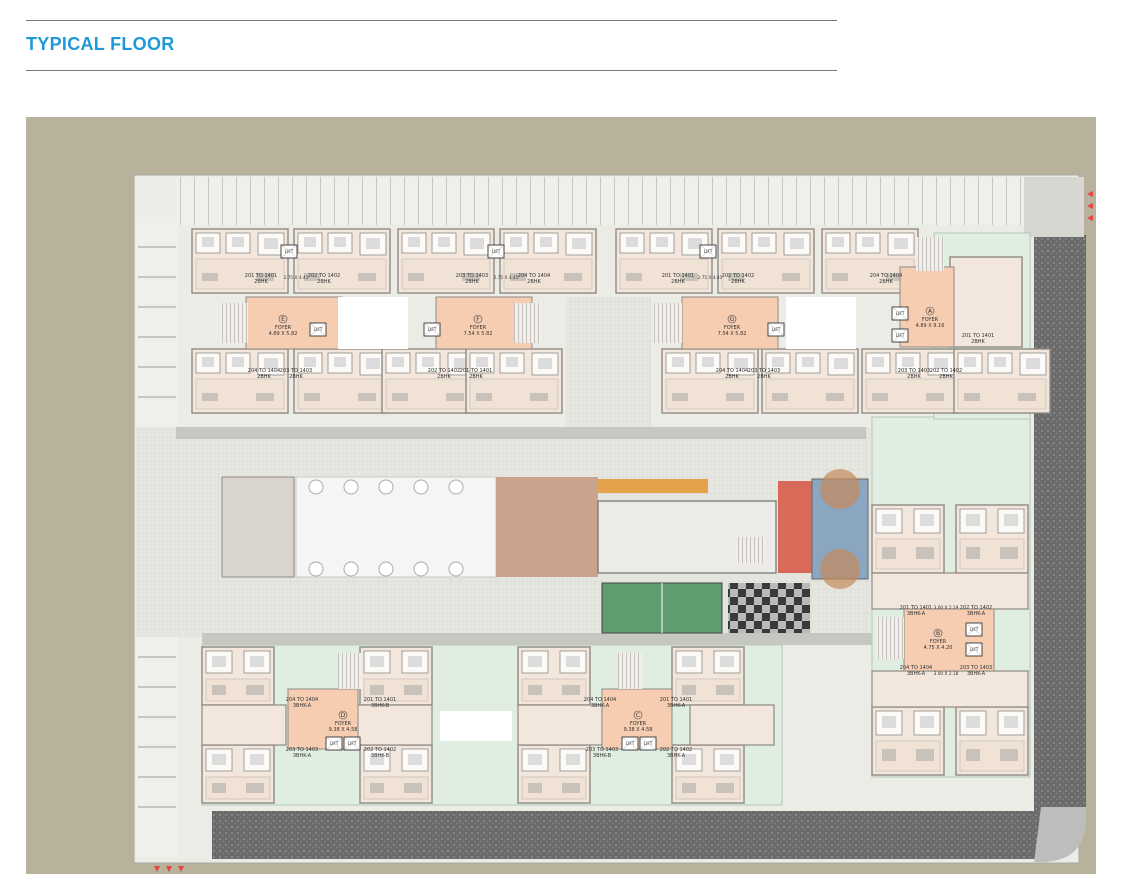 This screenshot has width=1139, height=889. I want to click on svg-text: B, so click(938, 633).